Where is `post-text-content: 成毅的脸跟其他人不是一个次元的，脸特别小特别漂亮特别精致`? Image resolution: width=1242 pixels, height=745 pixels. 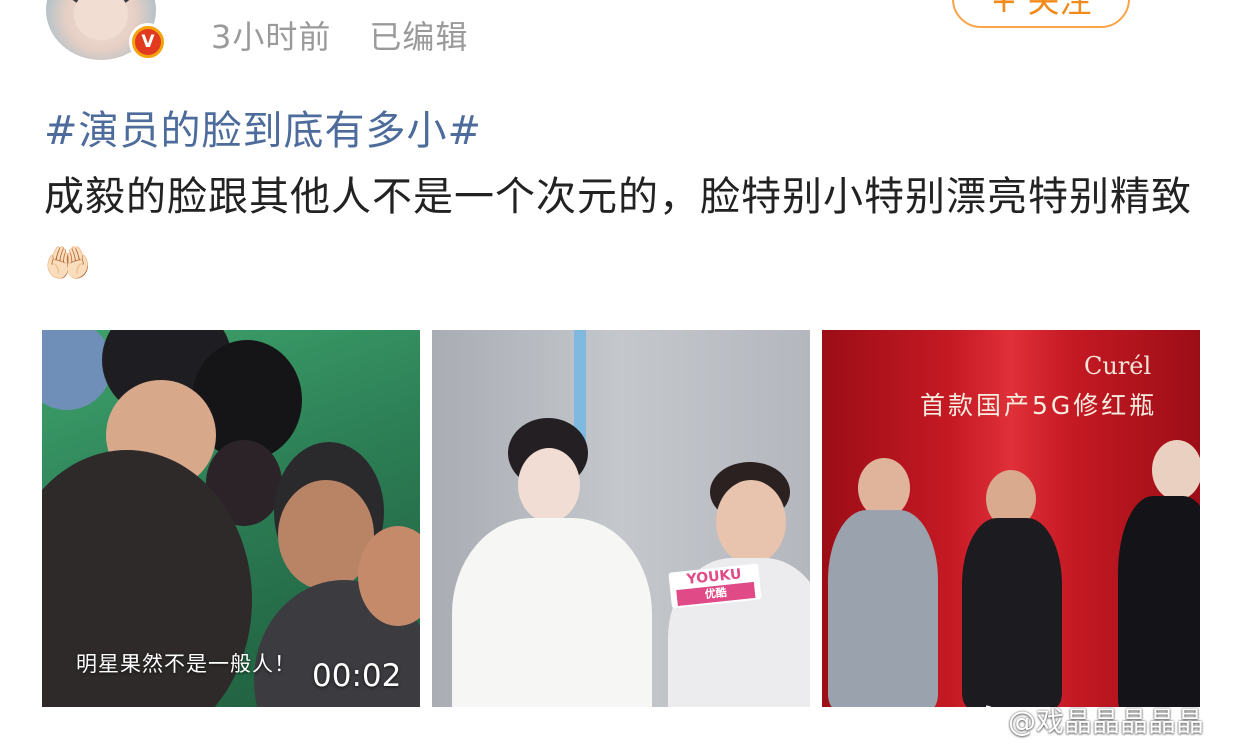 post-text-content: 成毅的脸跟其他人不是一个次元的，脸特别小特别漂亮特别精致 is located at coordinates (618, 197).